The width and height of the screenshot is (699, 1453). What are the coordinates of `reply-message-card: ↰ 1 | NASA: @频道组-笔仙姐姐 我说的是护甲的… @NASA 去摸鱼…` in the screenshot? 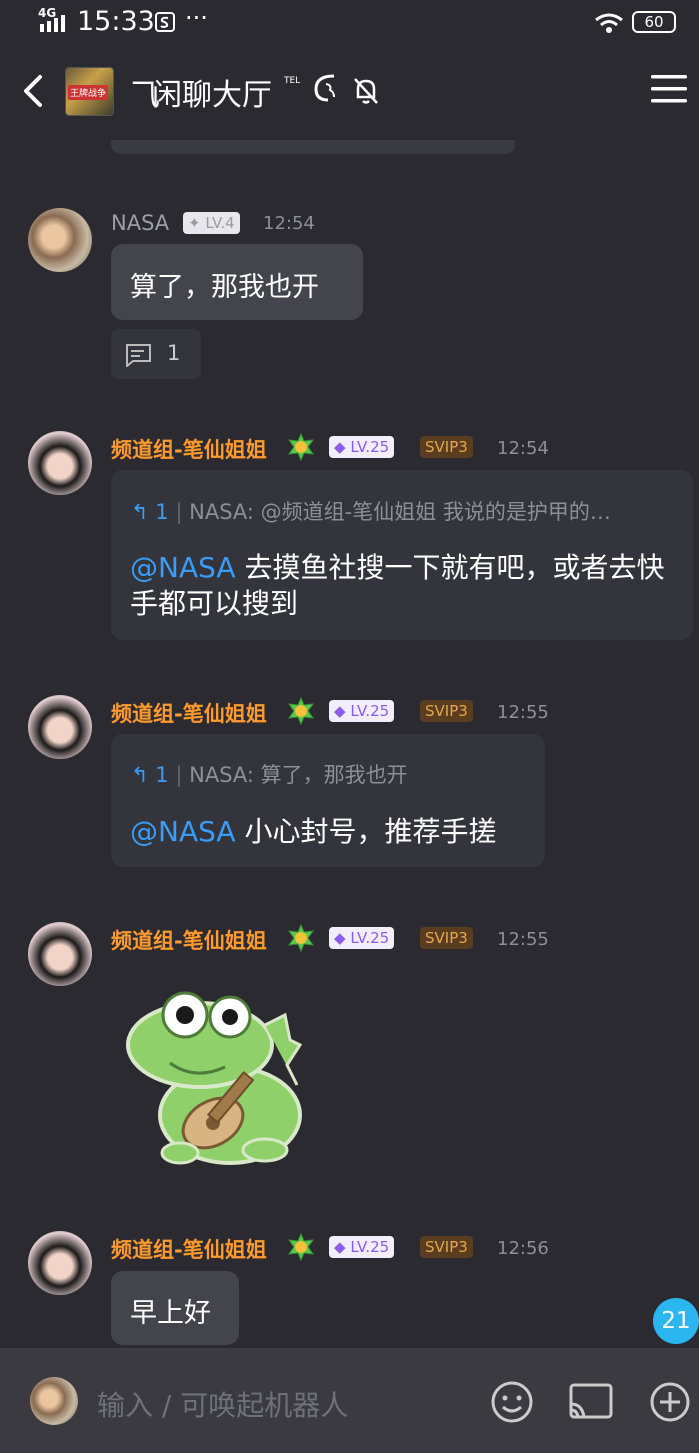 It's located at (402, 555).